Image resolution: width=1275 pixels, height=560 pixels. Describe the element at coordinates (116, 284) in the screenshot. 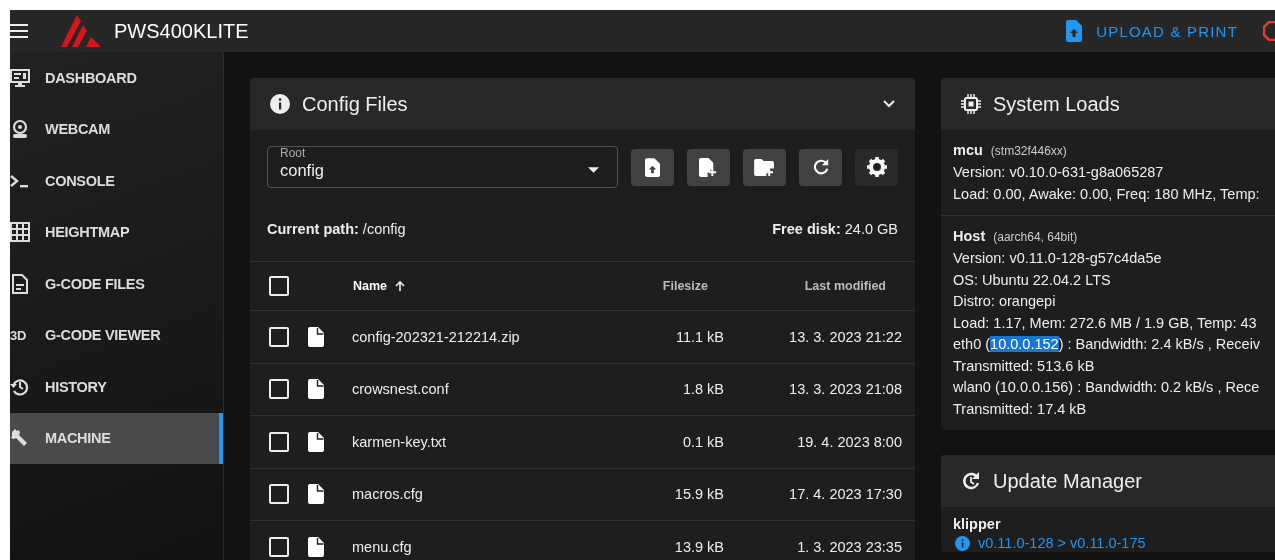

I see `nav-item: G-CODE FILES` at that location.